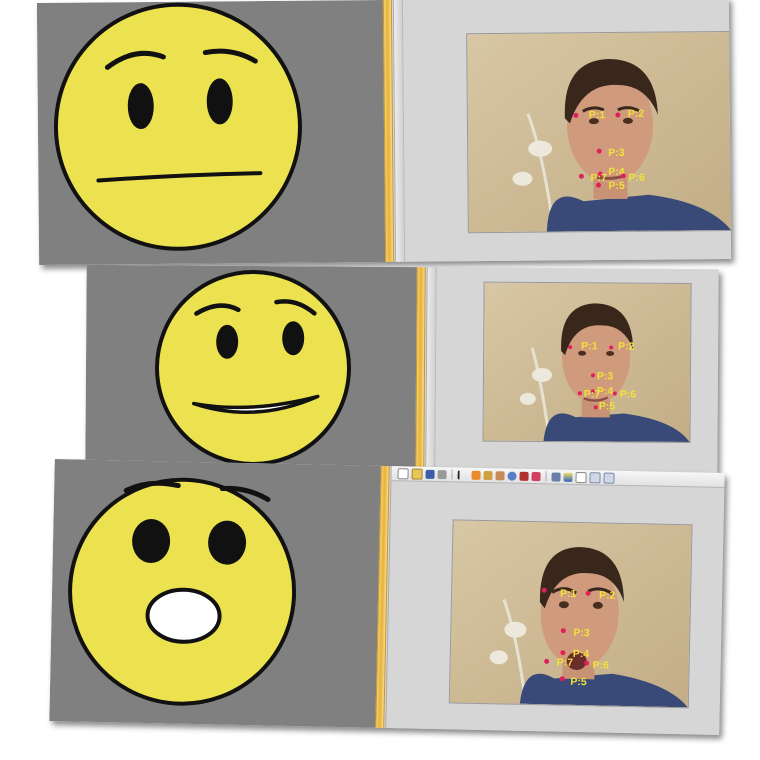 This screenshot has width=760, height=760. I want to click on mouth, so click(183, 615).